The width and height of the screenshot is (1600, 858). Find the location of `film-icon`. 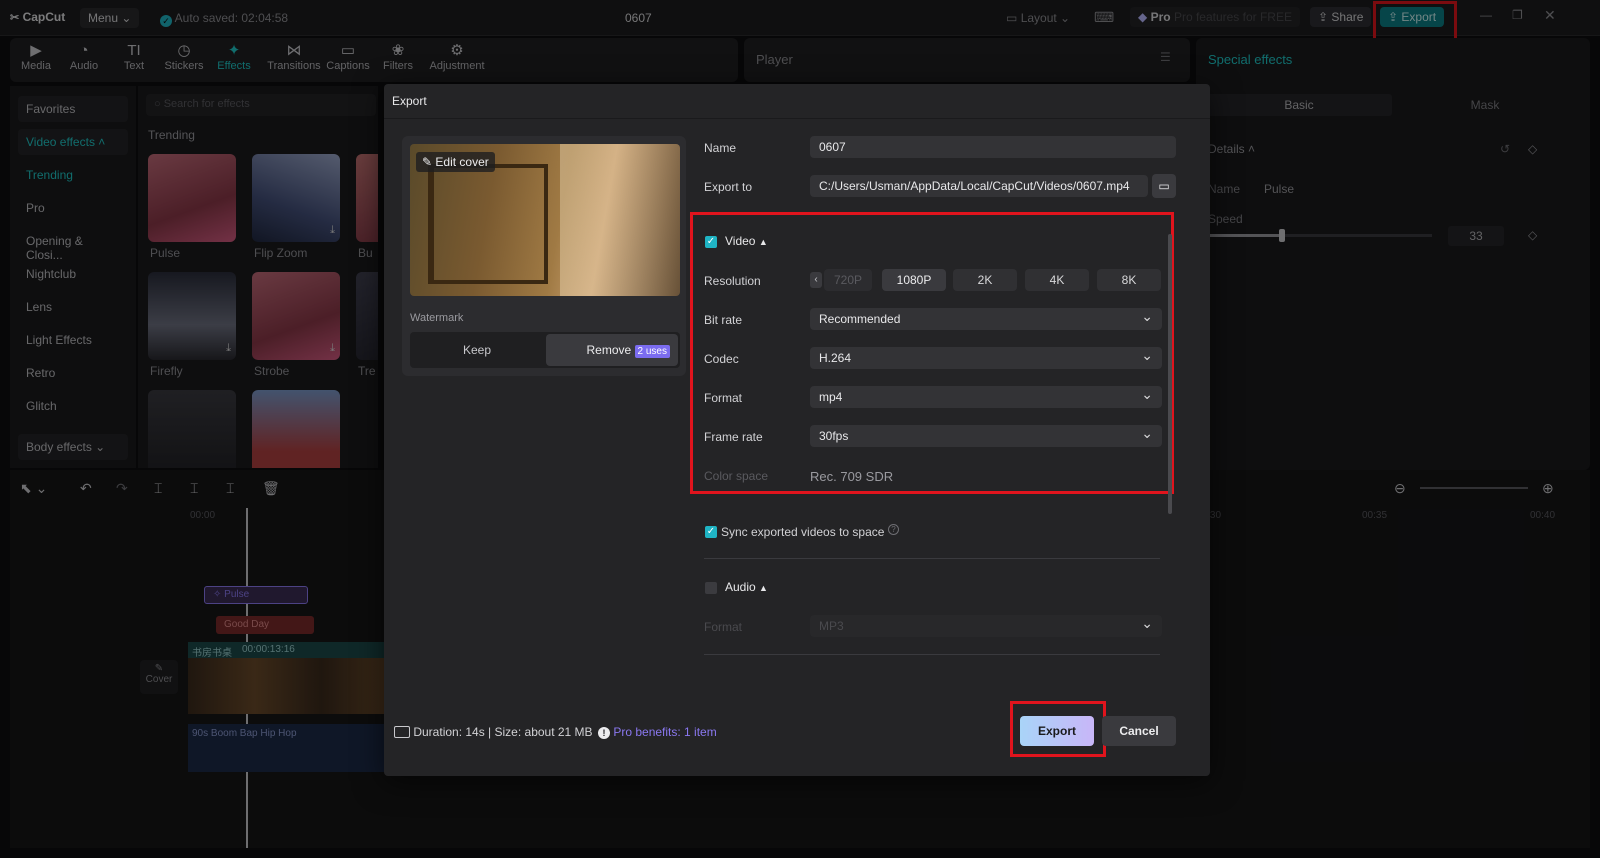

film-icon is located at coordinates (402, 732).